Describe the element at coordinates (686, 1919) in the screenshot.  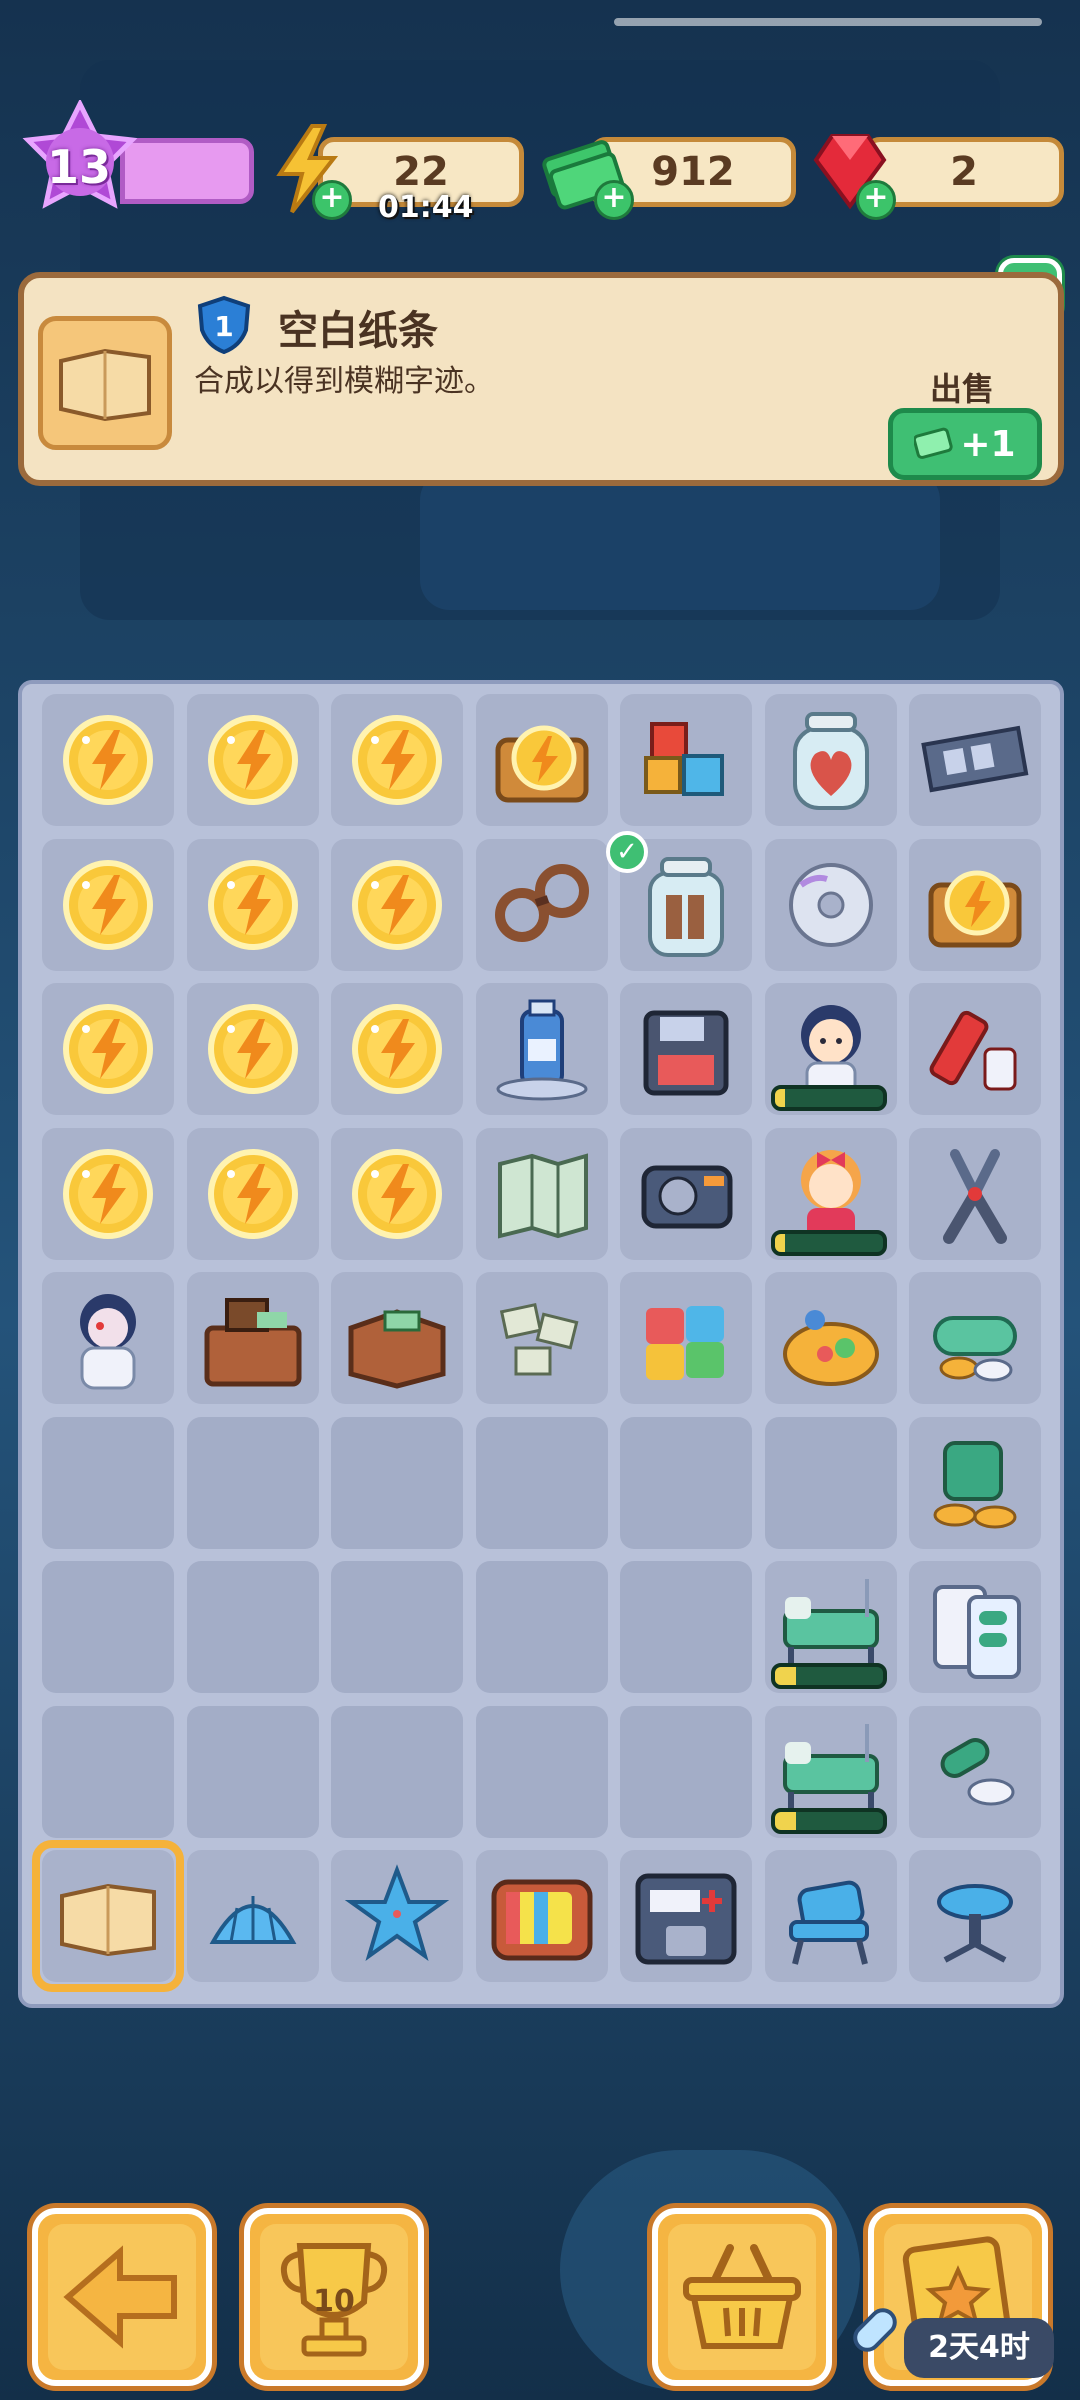
I see `medical-machine-icon` at that location.